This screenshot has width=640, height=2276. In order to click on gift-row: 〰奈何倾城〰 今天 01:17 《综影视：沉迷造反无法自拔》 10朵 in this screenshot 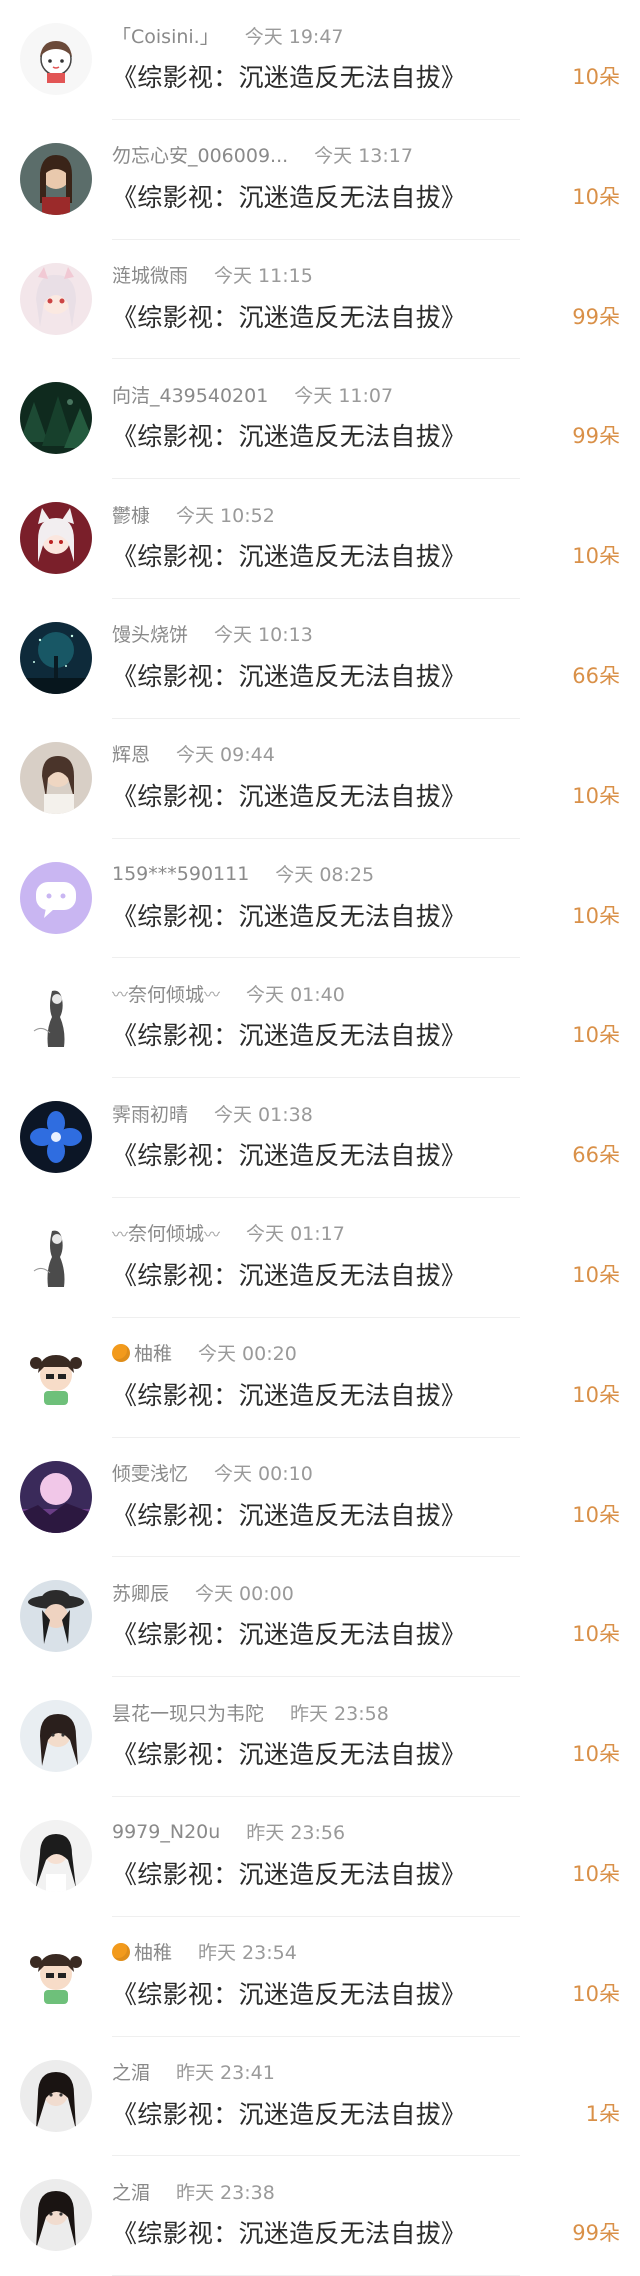, I will do `click(320, 1258)`.